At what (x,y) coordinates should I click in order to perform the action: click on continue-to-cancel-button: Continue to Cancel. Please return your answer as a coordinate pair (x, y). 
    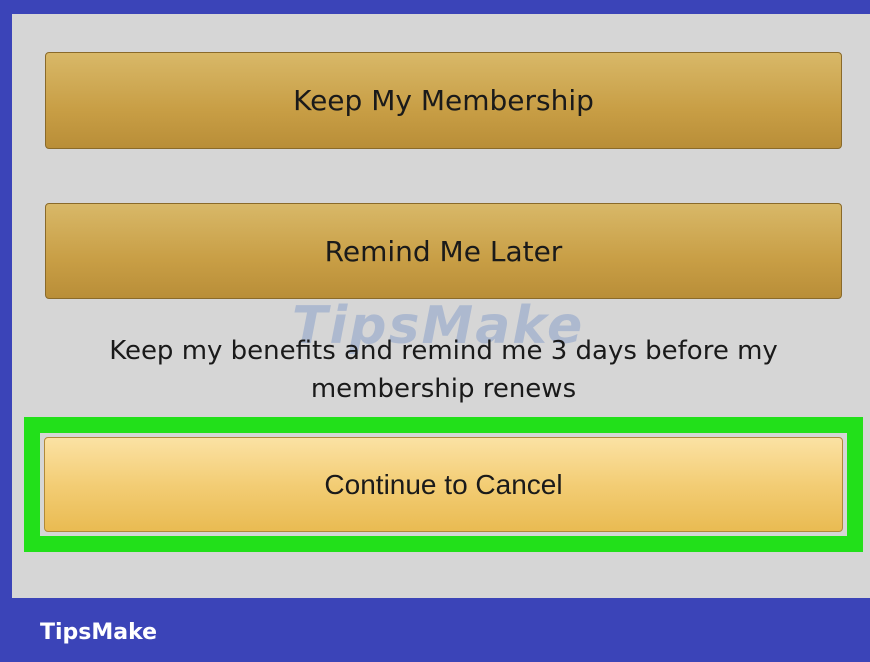
    Looking at the image, I should click on (443, 484).